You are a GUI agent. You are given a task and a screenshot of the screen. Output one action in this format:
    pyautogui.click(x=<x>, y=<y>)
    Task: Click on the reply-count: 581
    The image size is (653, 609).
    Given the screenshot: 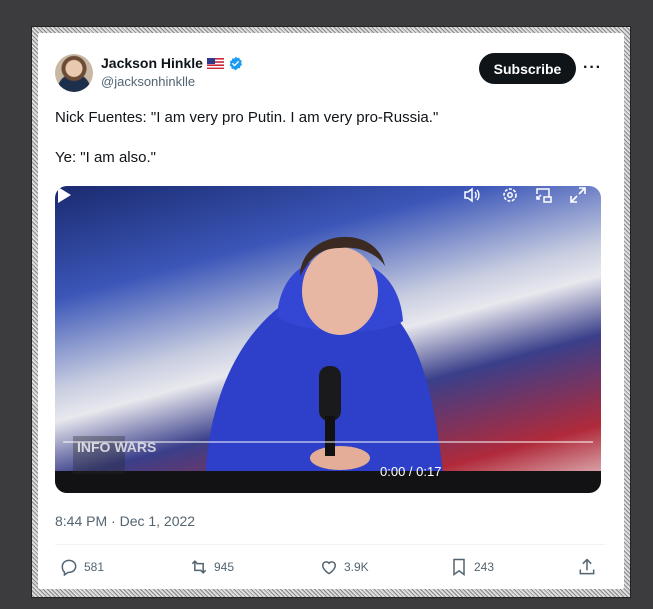 What is the action you would take?
    pyautogui.click(x=94, y=567)
    